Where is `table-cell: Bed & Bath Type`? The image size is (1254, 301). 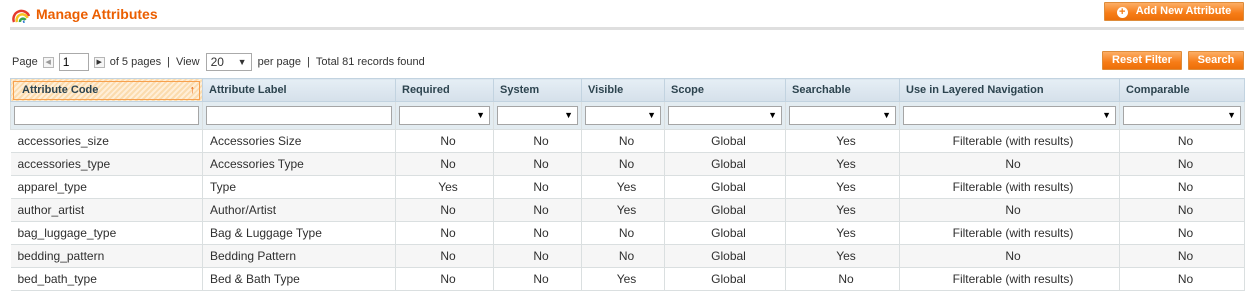
table-cell: Bed & Bath Type is located at coordinates (299, 279).